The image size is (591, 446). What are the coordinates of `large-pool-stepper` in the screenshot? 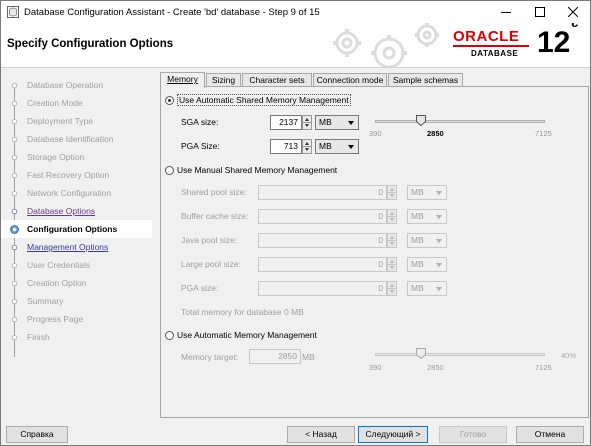 It's located at (392, 264).